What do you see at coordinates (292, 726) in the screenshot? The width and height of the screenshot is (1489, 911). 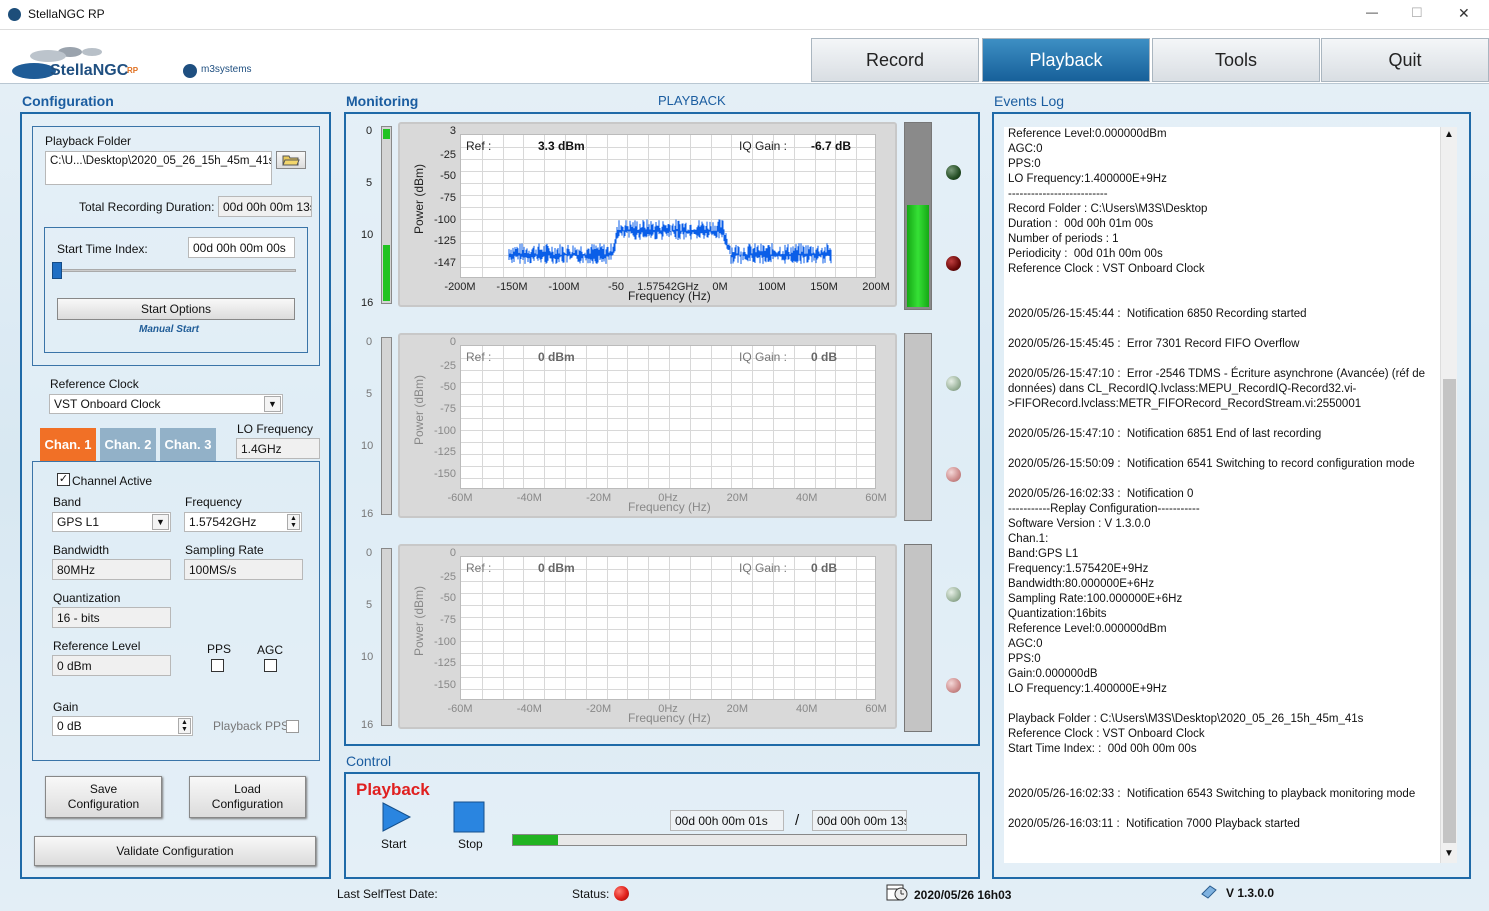 I see `playback-pps-checkbox` at bounding box center [292, 726].